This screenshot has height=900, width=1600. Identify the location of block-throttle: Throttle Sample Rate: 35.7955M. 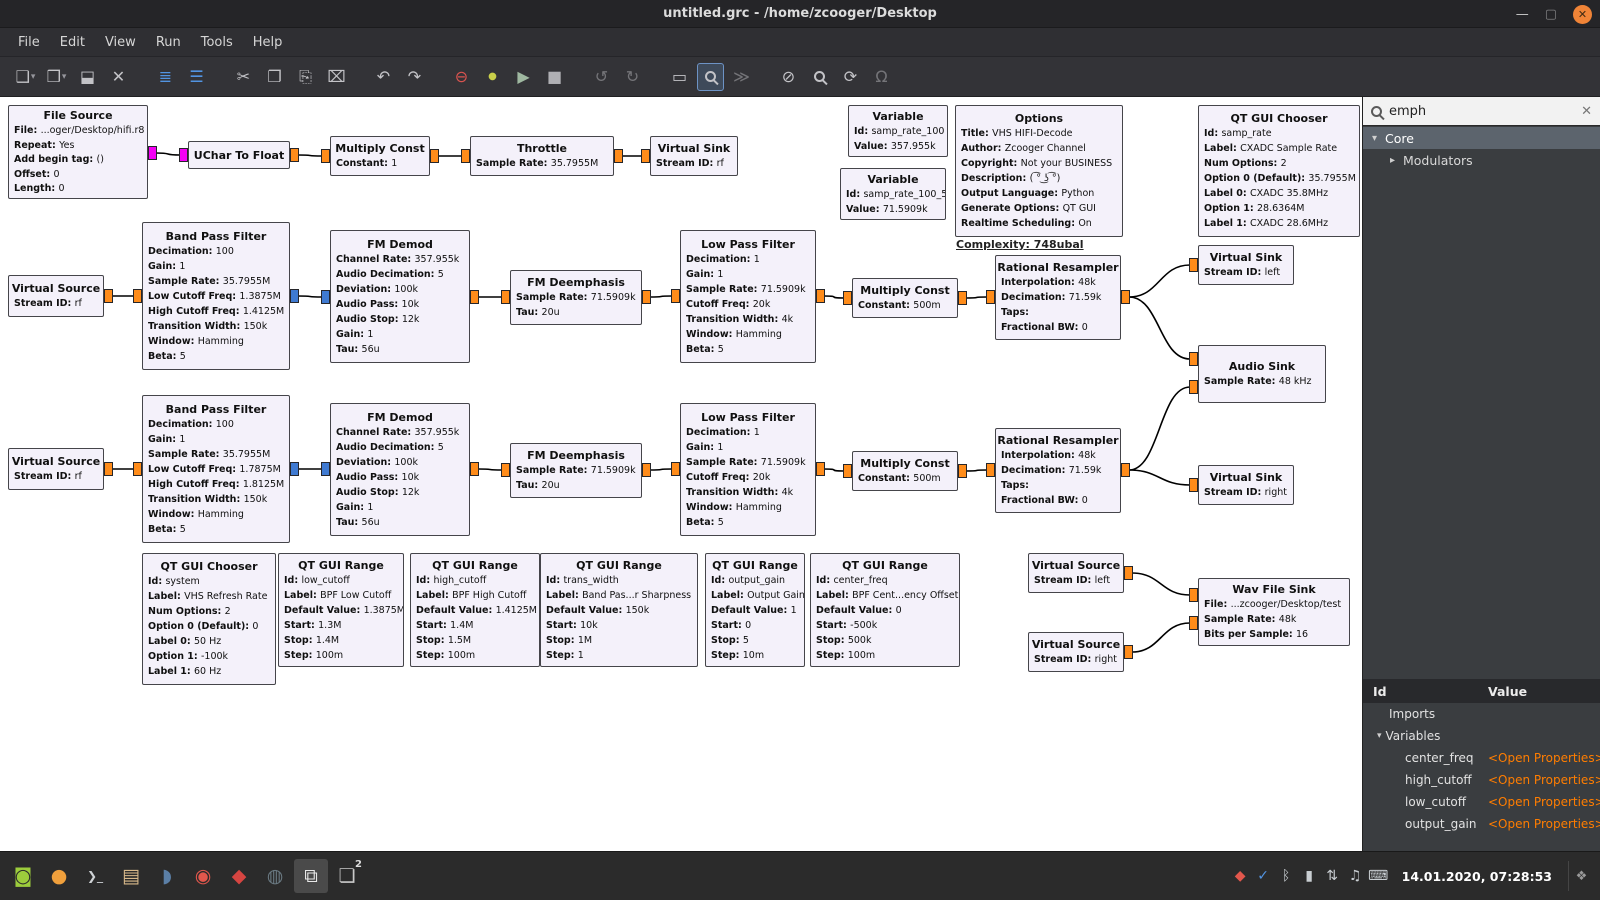
(542, 156).